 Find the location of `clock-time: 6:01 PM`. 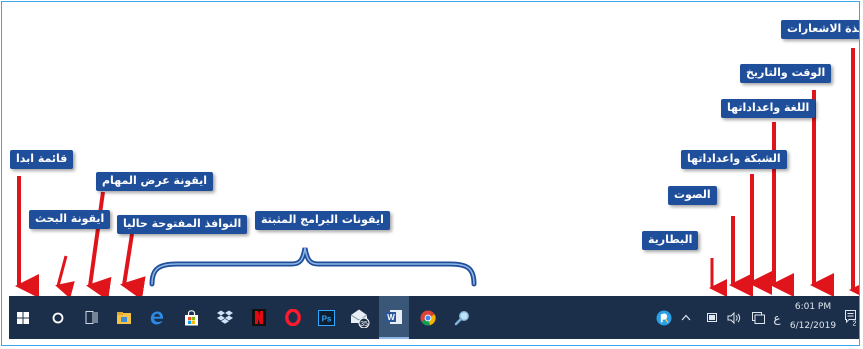

clock-time: 6:01 PM is located at coordinates (813, 307).